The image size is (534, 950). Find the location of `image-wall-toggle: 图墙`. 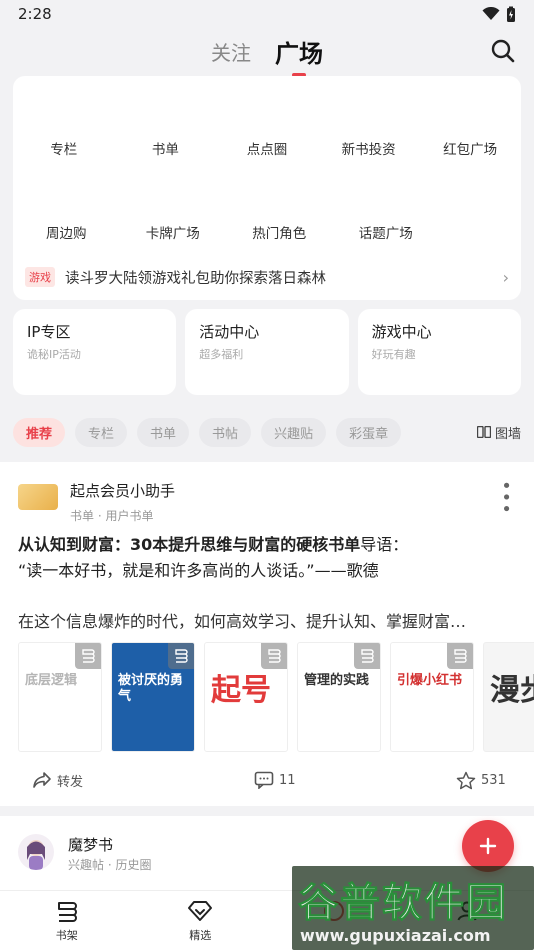

image-wall-toggle: 图墙 is located at coordinates (498, 432).